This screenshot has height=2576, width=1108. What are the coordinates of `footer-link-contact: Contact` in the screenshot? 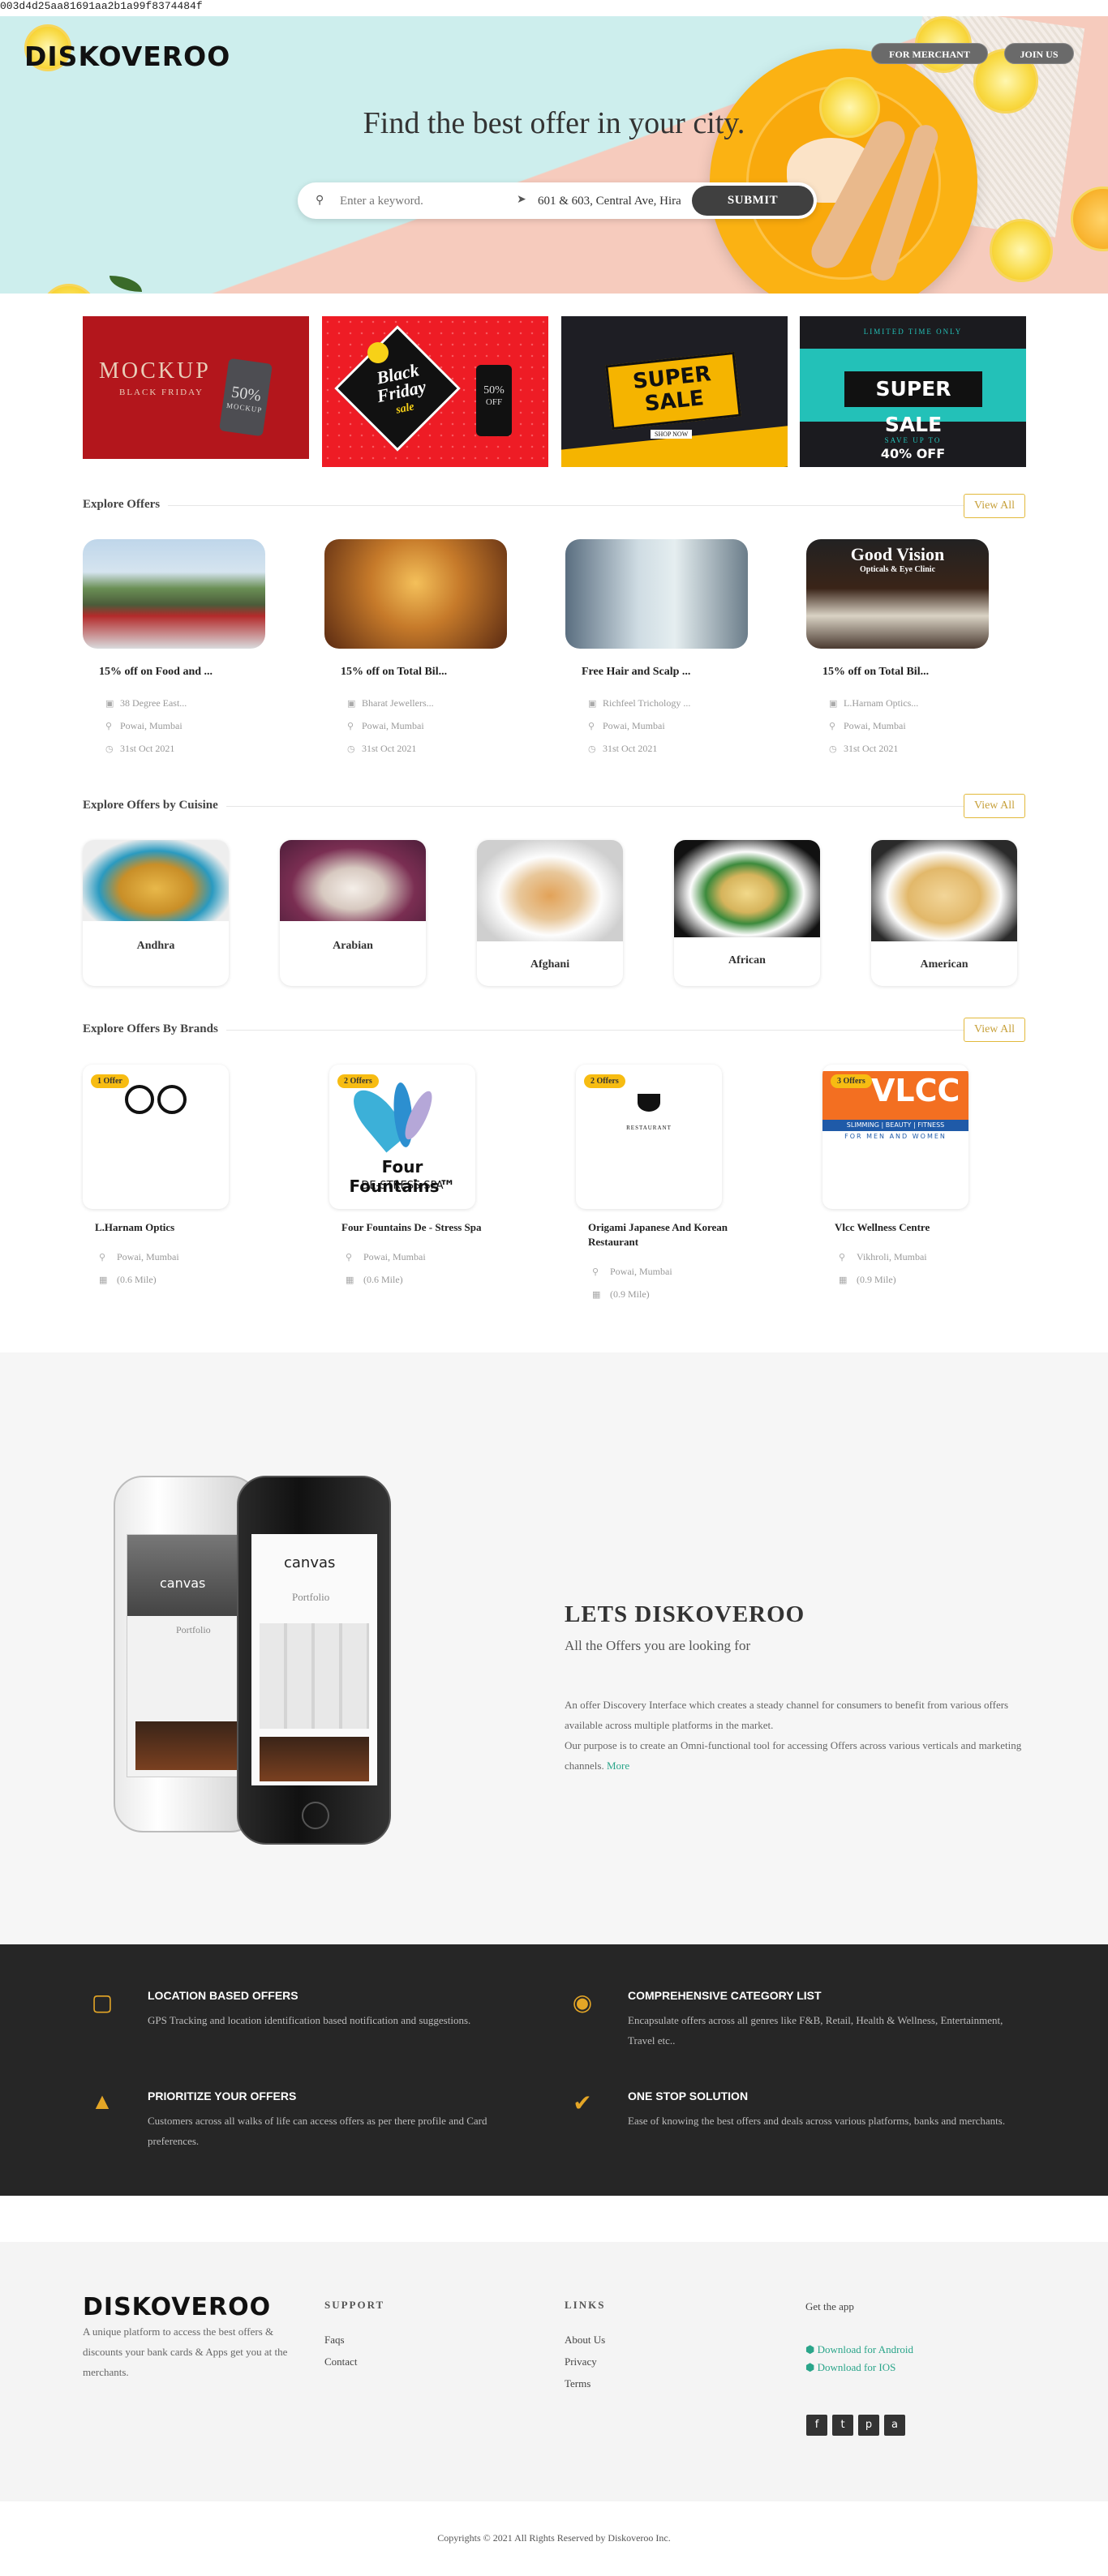 It's located at (340, 2361).